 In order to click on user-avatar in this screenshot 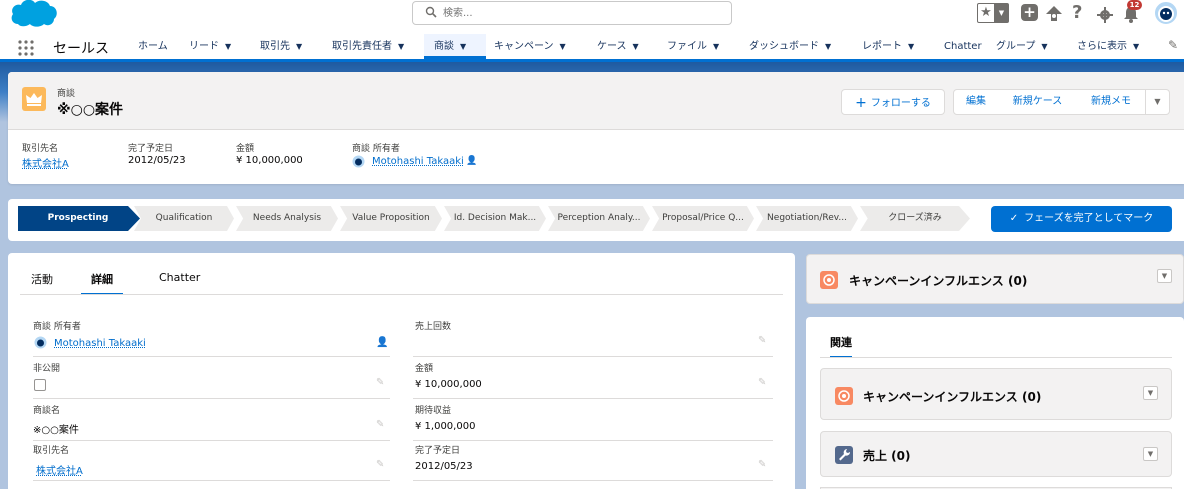, I will do `click(1166, 13)`.